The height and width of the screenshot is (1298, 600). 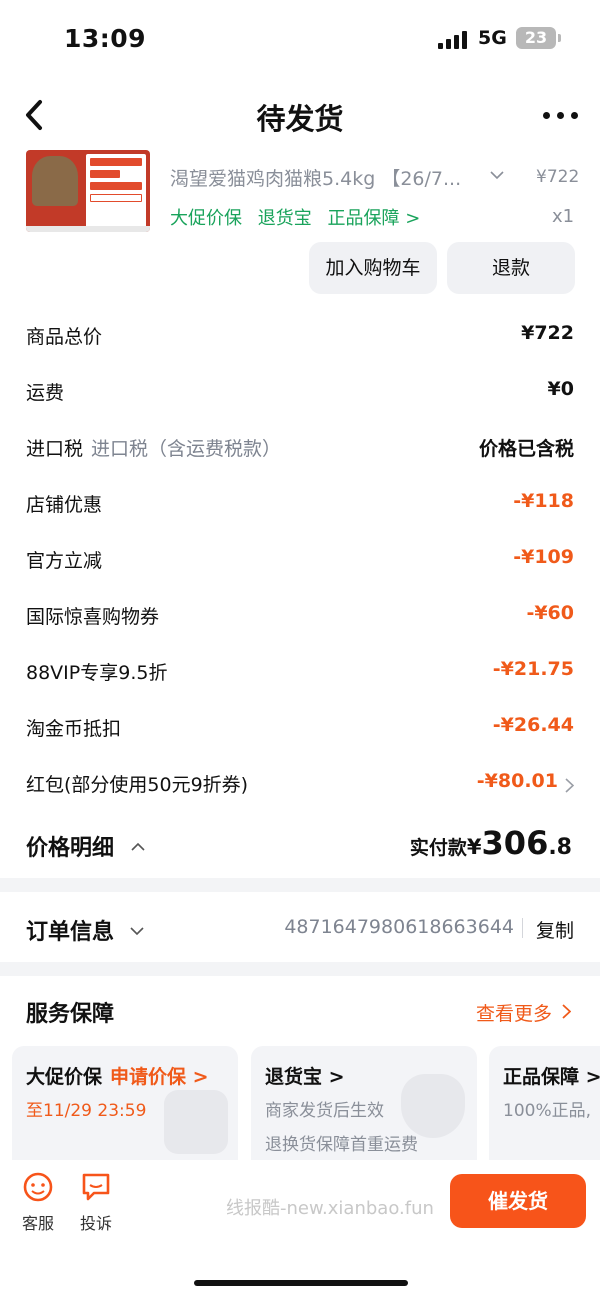 I want to click on service-item-deadline: 至11/29 23:59, so click(x=86, y=1111).